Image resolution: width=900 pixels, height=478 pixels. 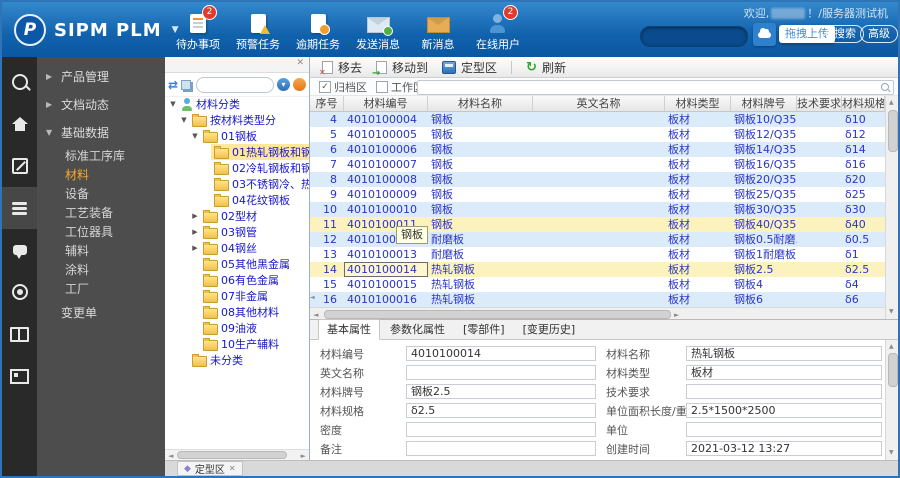 I want to click on table-row: 104010100010钢板 板材钢板30/Q35... δ30, so click(x=597, y=209).